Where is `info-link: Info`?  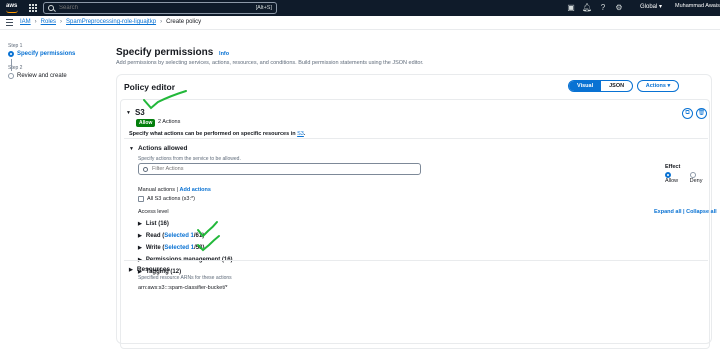 info-link: Info is located at coordinates (224, 54).